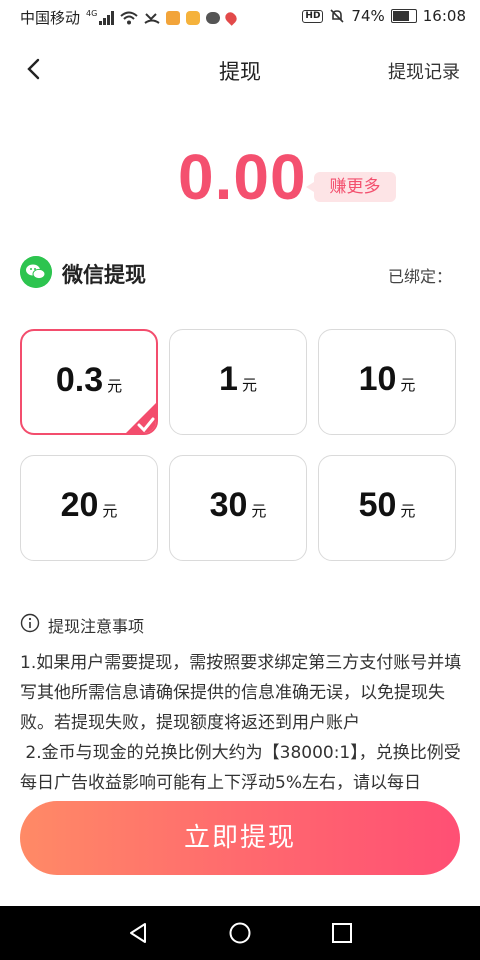  Describe the element at coordinates (444, 16) in the screenshot. I see `clock: 16:08` at that location.